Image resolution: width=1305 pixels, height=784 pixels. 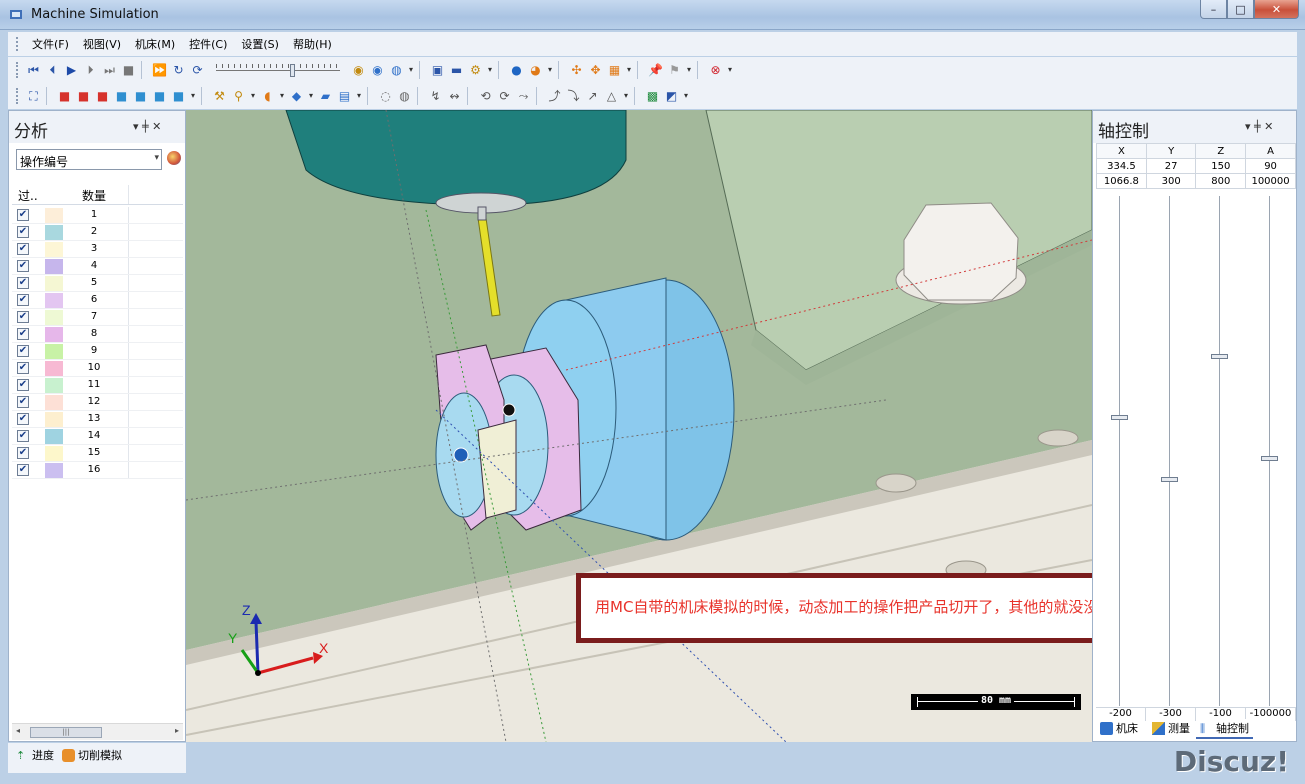 I want to click on loop-icon: ⟳, so click(x=197, y=70).